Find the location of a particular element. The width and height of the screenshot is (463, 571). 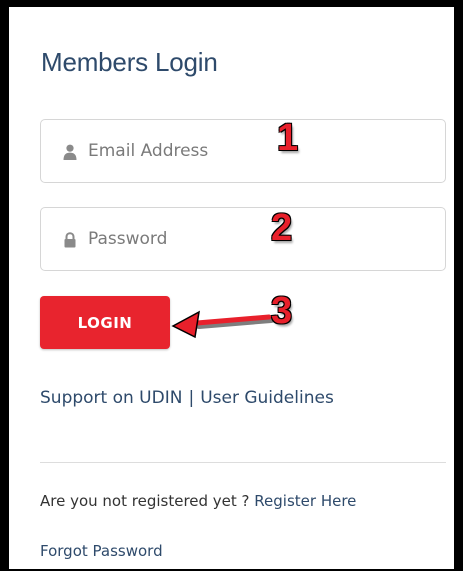

user-icon is located at coordinates (70, 152).